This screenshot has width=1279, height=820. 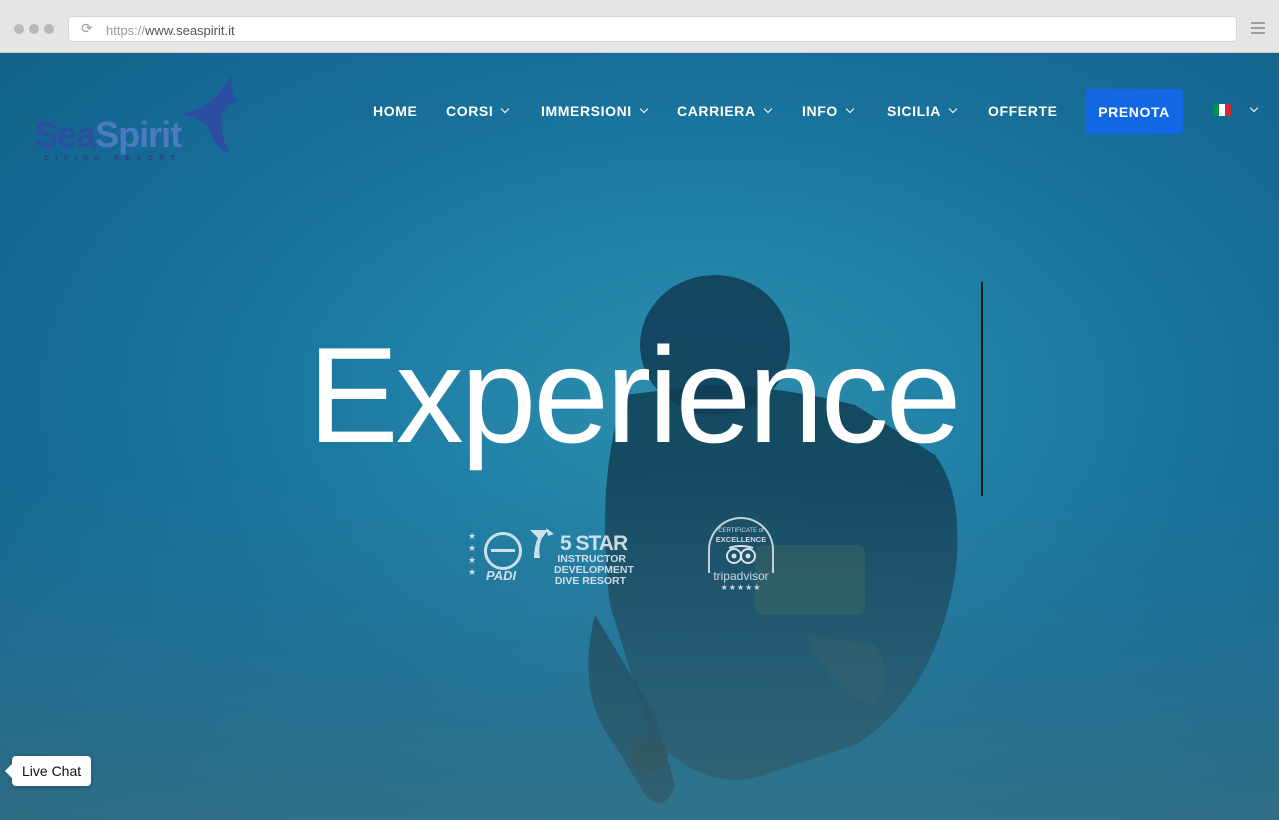 I want to click on window-controls, so click(x=34, y=29).